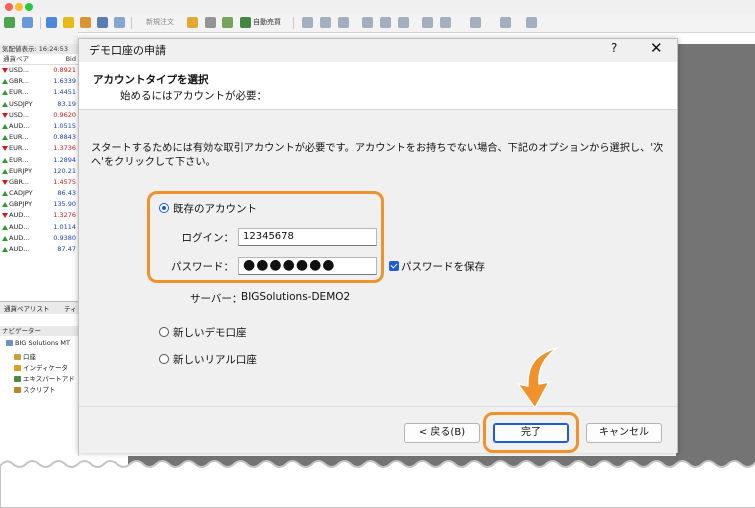  Describe the element at coordinates (41, 367) in the screenshot. I see `navigator-item-indicators: インディケータ` at that location.